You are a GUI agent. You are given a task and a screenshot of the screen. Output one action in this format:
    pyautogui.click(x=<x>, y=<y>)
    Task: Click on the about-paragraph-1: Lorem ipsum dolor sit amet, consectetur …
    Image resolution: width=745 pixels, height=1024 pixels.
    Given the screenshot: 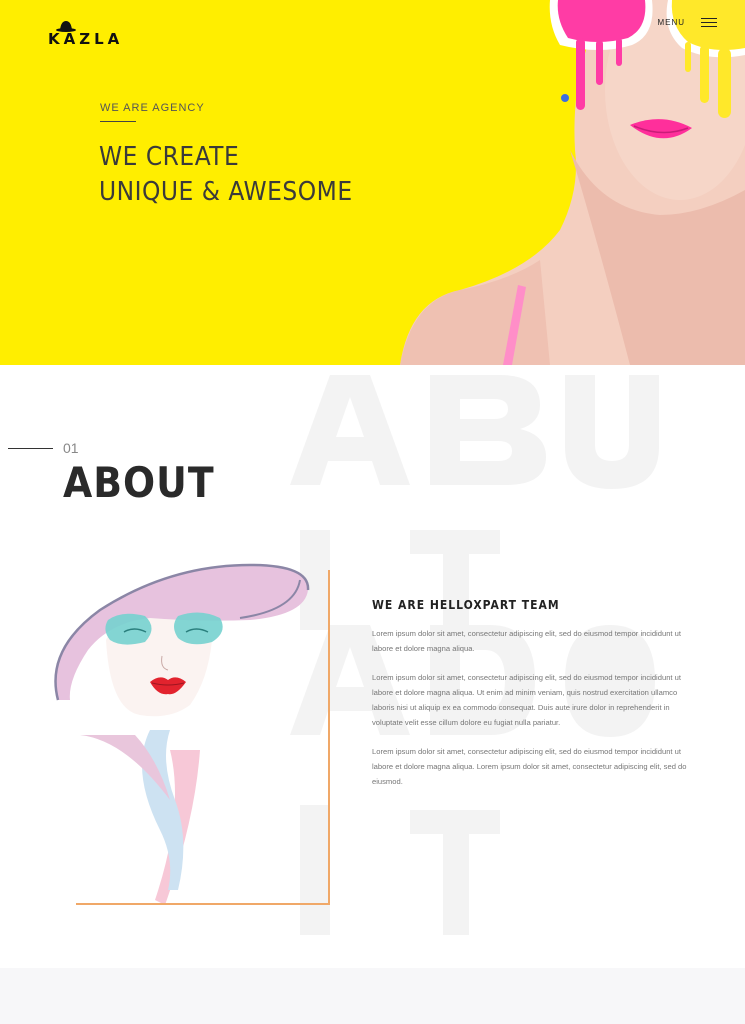 What is the action you would take?
    pyautogui.click(x=526, y=641)
    